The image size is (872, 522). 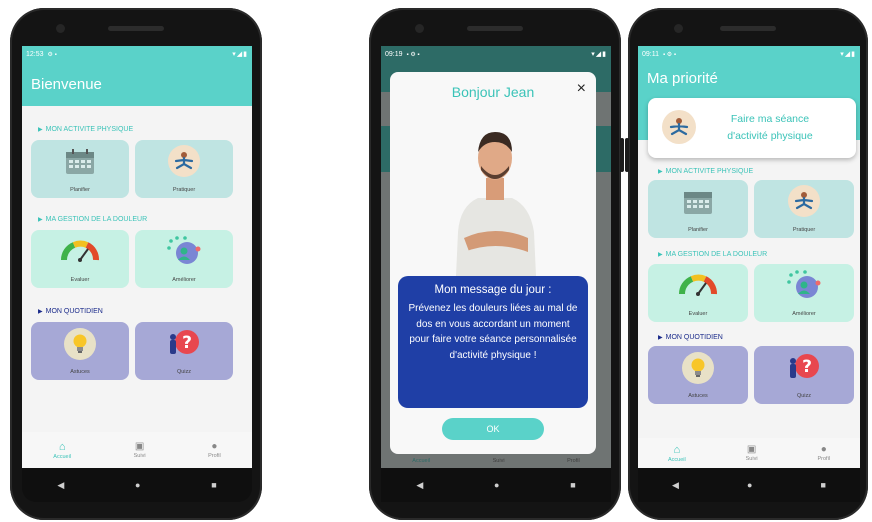 I want to click on status-time: 12:53, so click(x=35, y=54).